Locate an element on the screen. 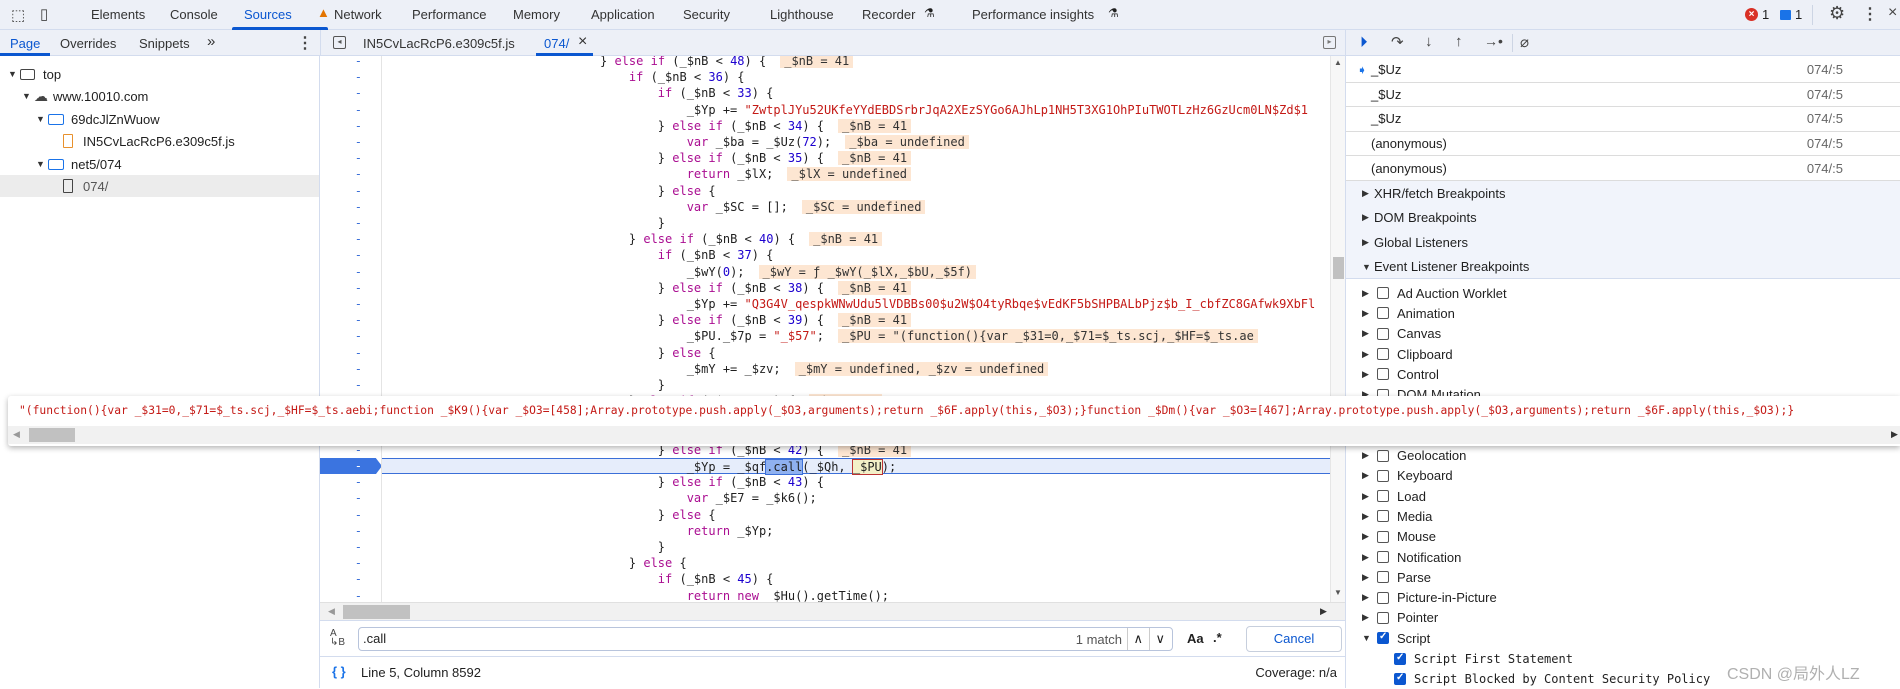 This screenshot has width=1900, height=689. coverage-status: Coverage: n/a is located at coordinates (1296, 672).